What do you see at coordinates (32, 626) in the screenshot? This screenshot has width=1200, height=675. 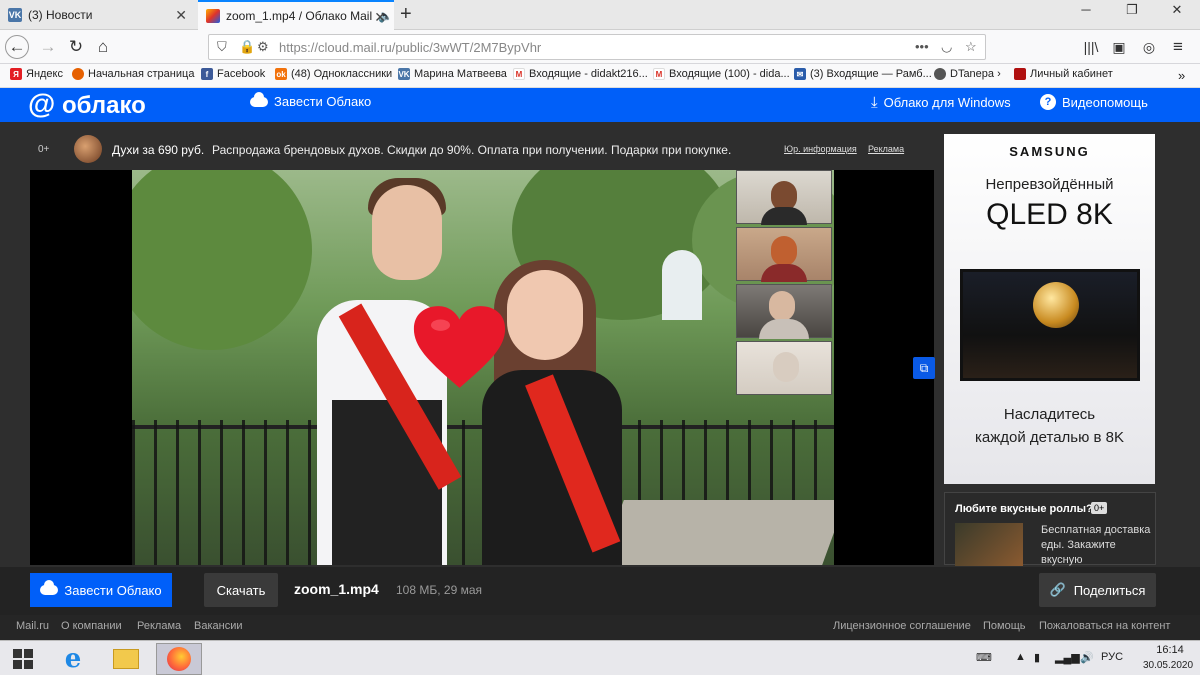 I see `footer-link-mailru: Mail.ru` at bounding box center [32, 626].